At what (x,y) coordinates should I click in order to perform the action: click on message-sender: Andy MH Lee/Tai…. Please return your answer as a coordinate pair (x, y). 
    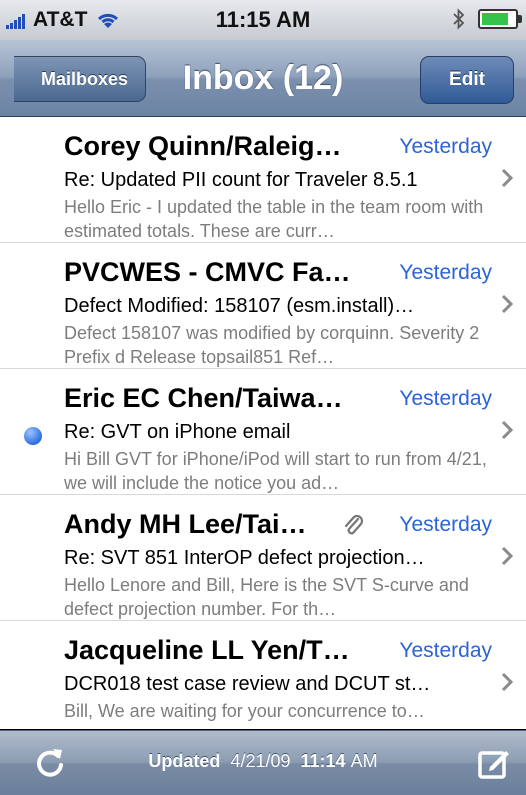
    Looking at the image, I should click on (185, 524).